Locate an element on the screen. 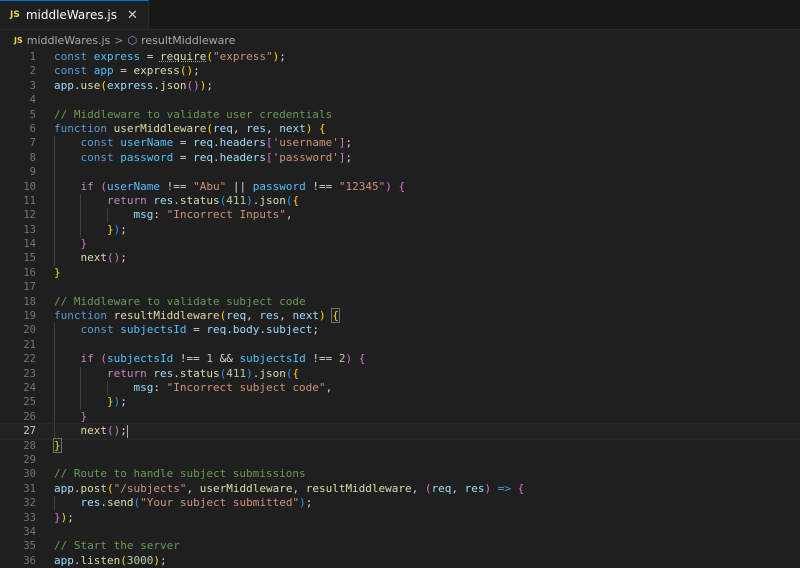 Image resolution: width=800 pixels, height=568 pixels. code-token: express is located at coordinates (130, 85).